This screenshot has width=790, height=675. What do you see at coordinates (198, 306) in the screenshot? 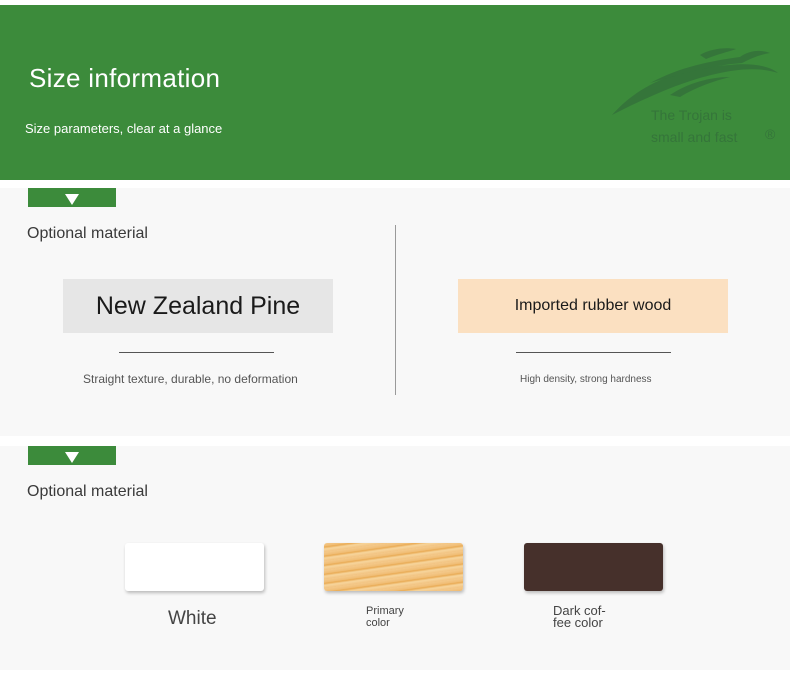
I see `material-name-pine: New Zealand Pine` at bounding box center [198, 306].